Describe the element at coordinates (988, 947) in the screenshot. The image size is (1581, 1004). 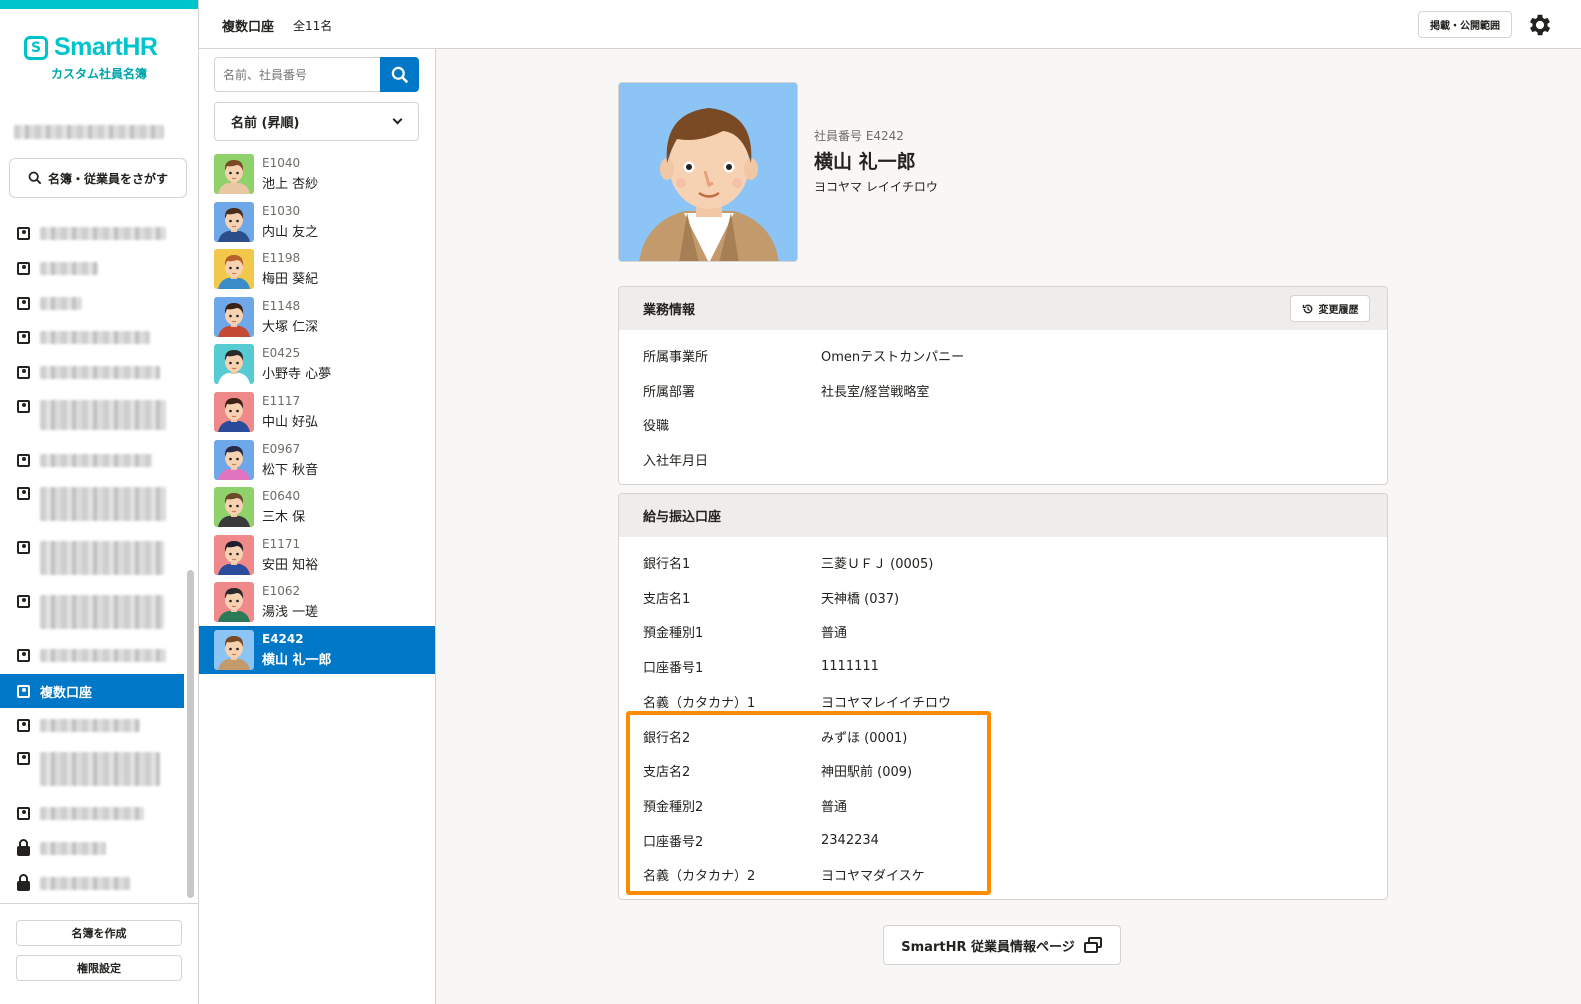
I see `smarthr-employee-page-label: SmartHR 従業員情報ページ` at that location.